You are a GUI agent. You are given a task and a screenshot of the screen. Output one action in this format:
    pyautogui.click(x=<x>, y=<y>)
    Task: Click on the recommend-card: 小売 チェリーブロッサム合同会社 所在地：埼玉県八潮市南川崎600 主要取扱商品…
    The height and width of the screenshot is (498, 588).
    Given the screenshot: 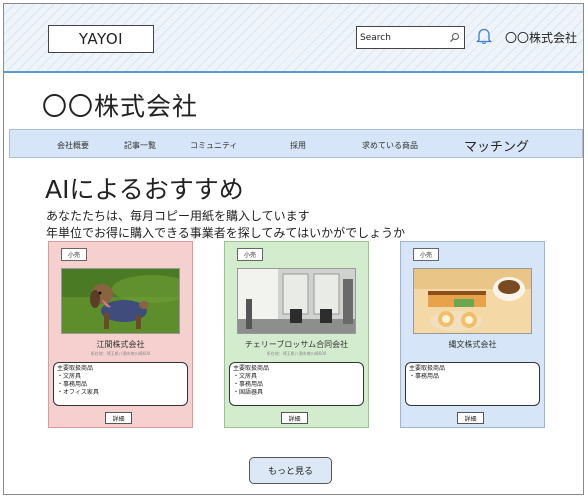 What is the action you would take?
    pyautogui.click(x=296, y=334)
    